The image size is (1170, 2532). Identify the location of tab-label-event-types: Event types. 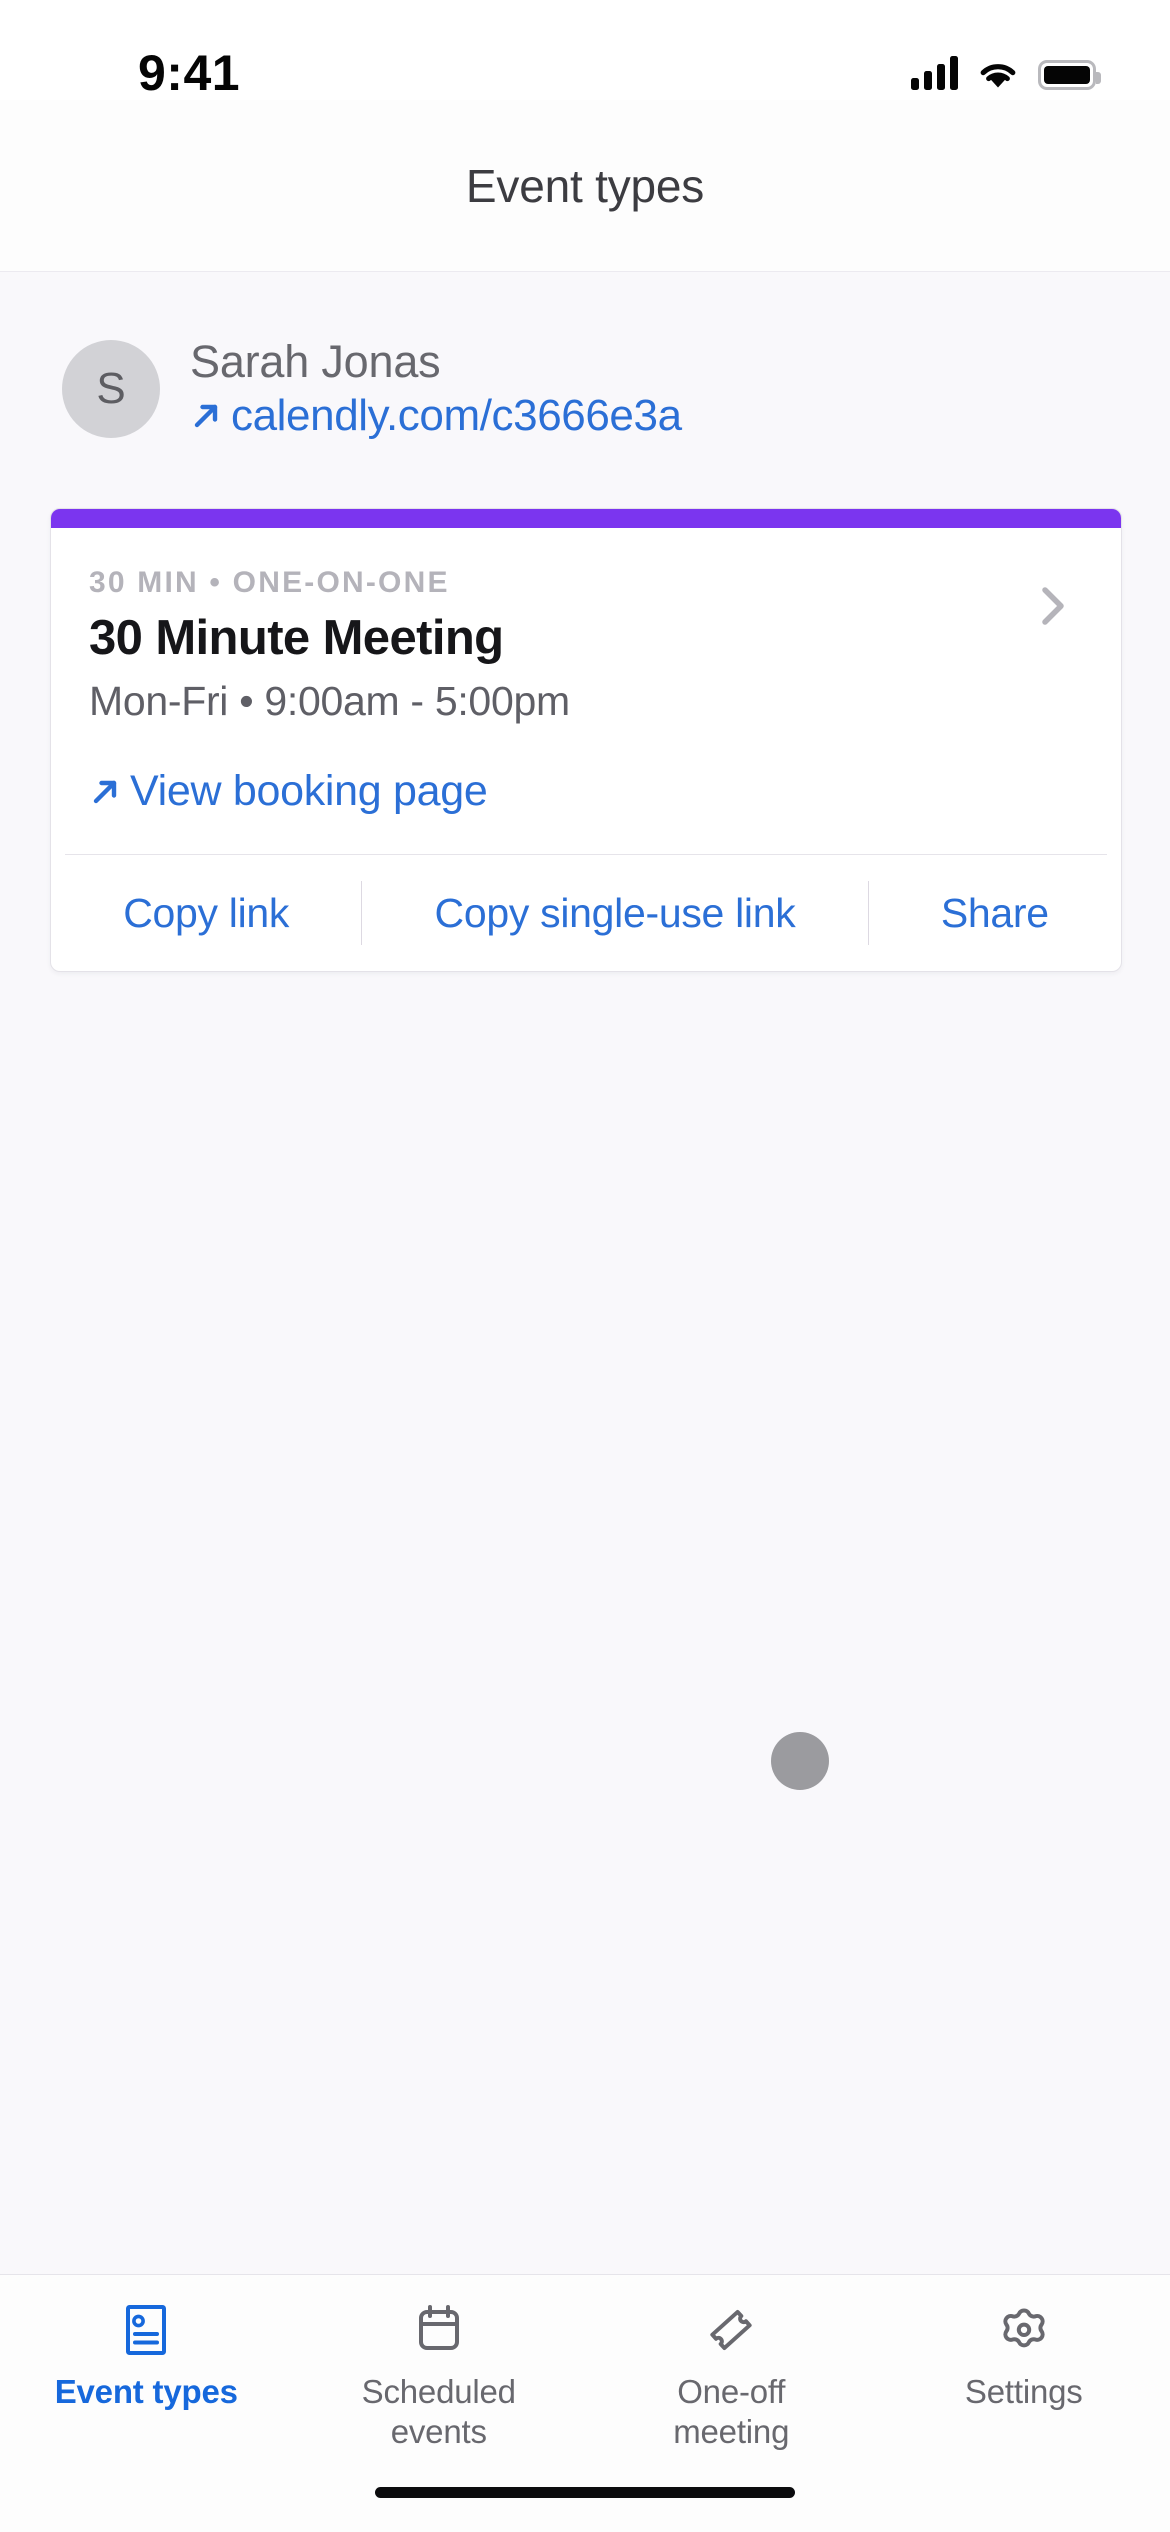
(146, 2391).